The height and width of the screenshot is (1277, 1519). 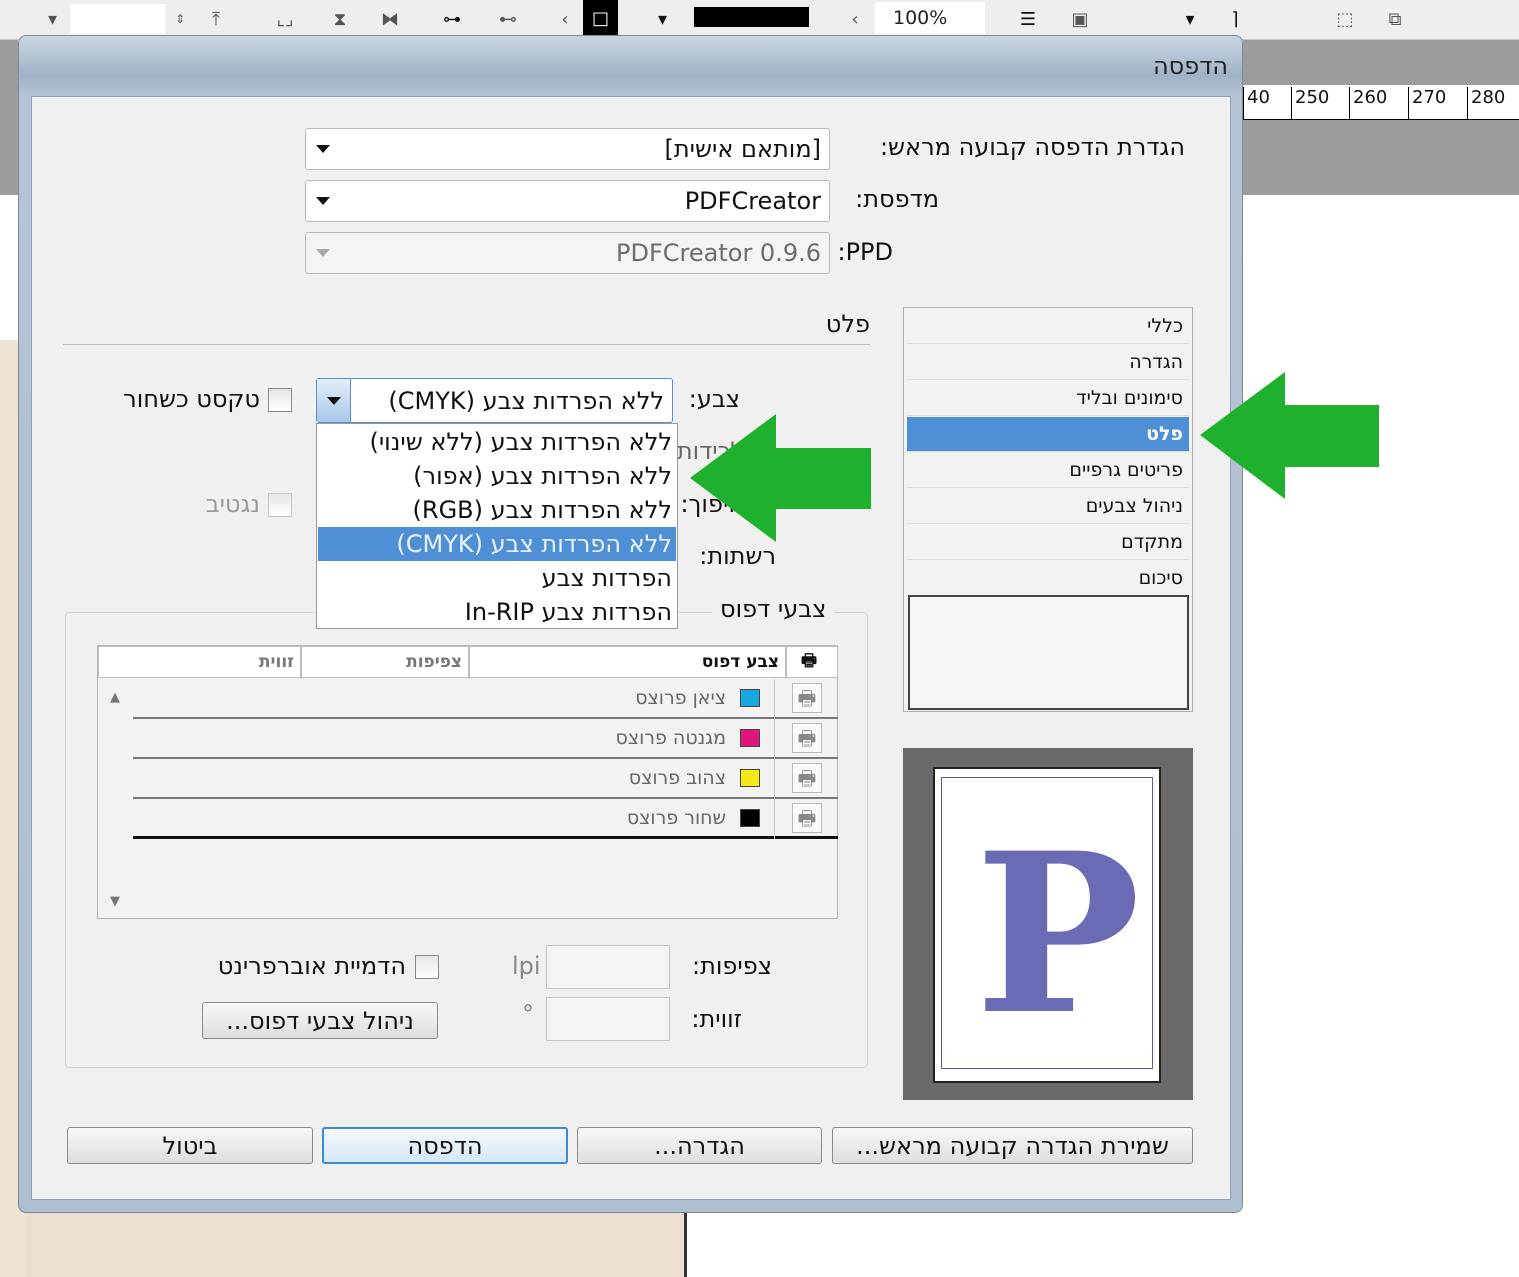 What do you see at coordinates (1028, 19) in the screenshot?
I see `text-wrap-icon: ☰` at bounding box center [1028, 19].